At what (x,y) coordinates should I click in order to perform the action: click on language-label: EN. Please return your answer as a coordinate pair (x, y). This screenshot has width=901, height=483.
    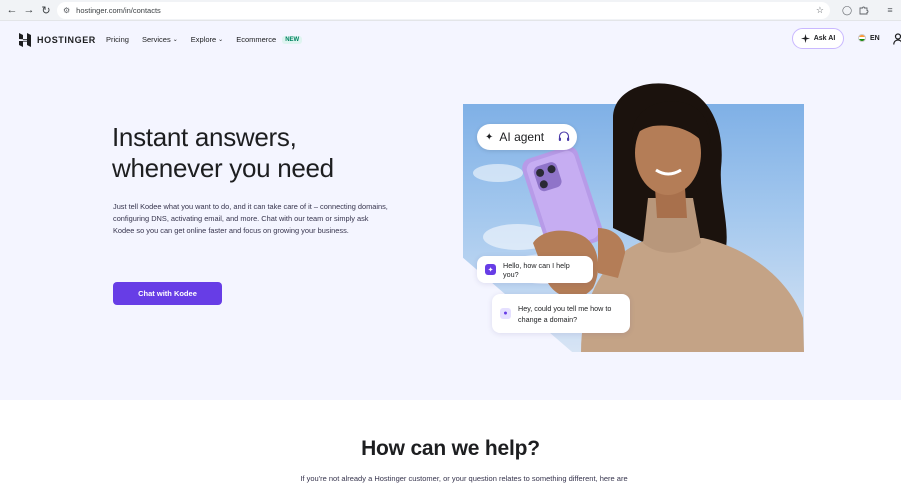
    Looking at the image, I should click on (875, 38).